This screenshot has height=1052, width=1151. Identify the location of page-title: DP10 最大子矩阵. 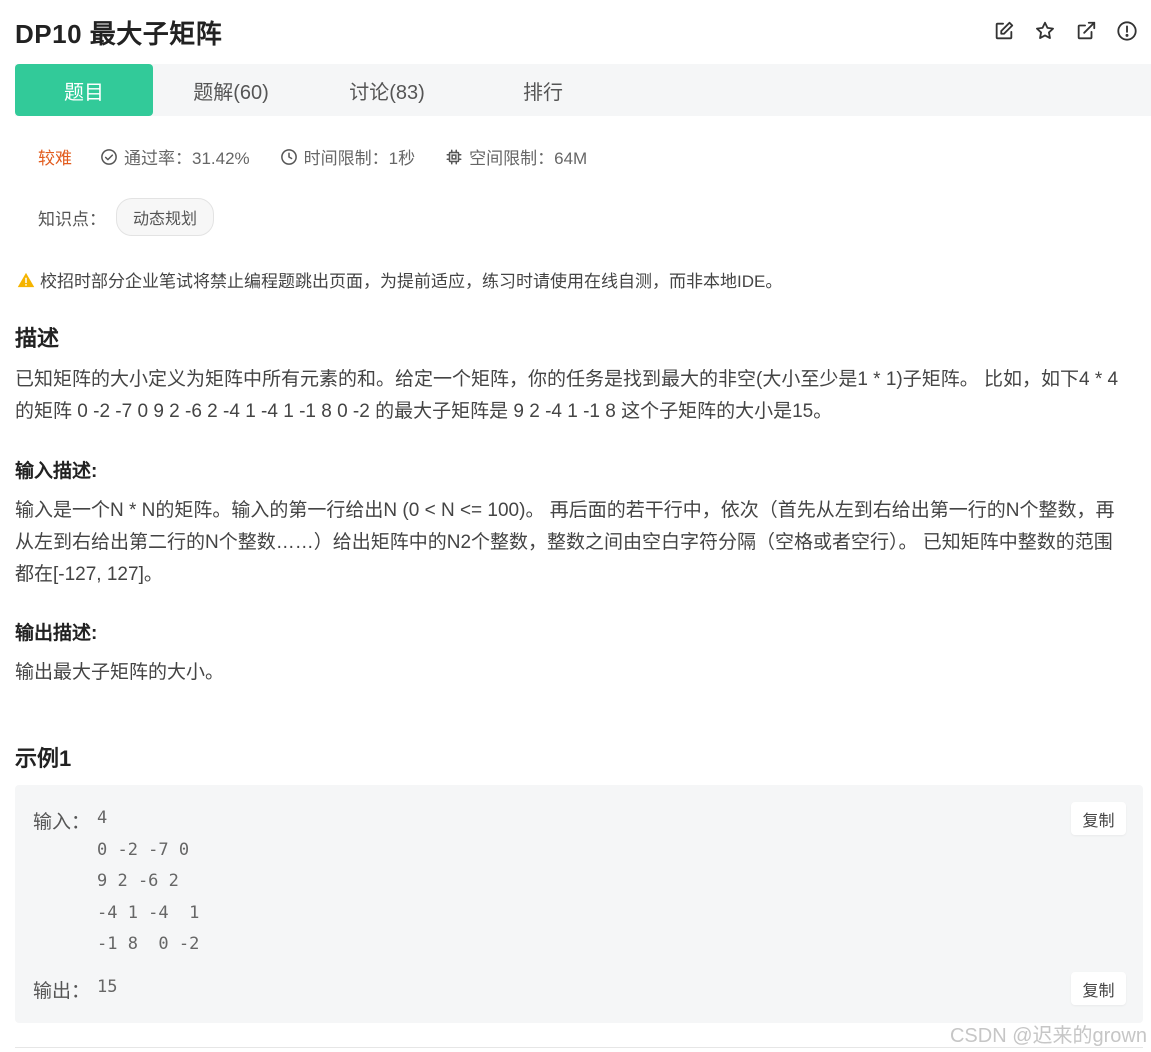
(119, 34).